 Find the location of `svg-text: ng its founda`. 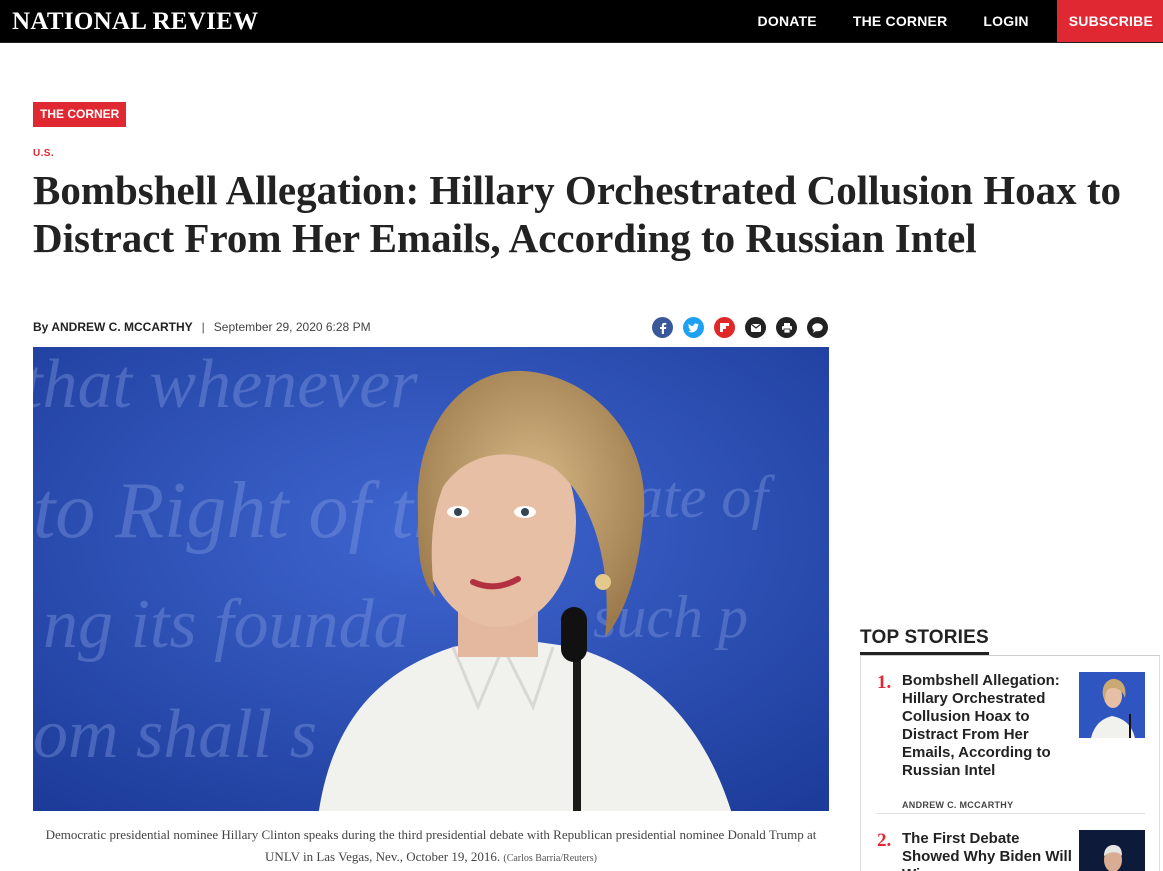

svg-text: ng its founda is located at coordinates (226, 624).